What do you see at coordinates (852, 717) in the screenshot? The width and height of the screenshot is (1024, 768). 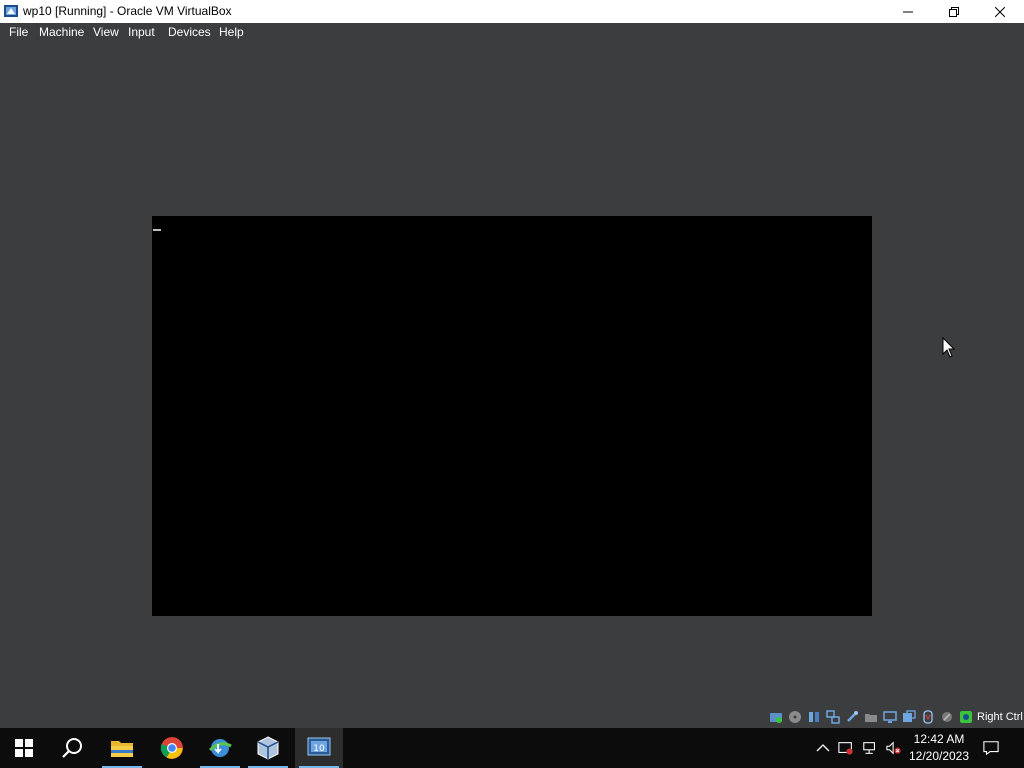 I see `usb-icon` at bounding box center [852, 717].